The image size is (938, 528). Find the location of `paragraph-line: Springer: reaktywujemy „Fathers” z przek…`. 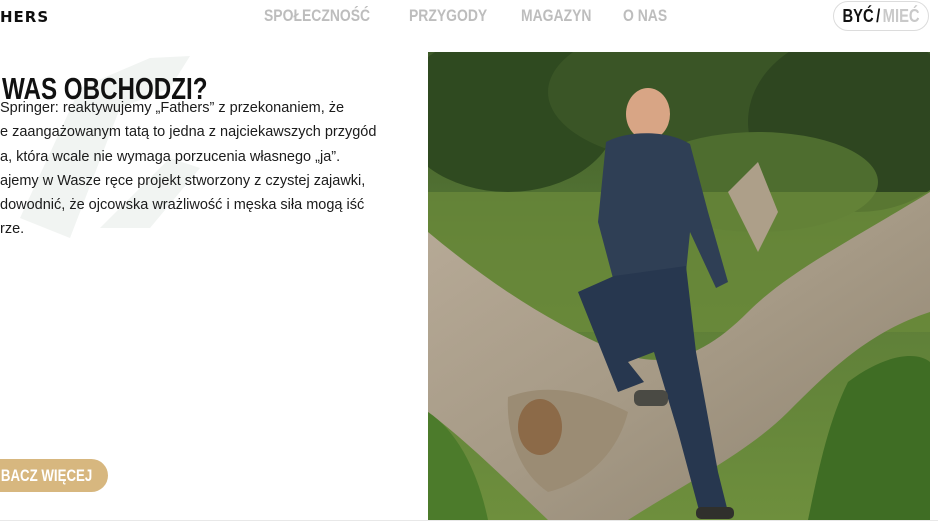

paragraph-line: Springer: reaktywujemy „Fathers” z przek… is located at coordinates (172, 108).